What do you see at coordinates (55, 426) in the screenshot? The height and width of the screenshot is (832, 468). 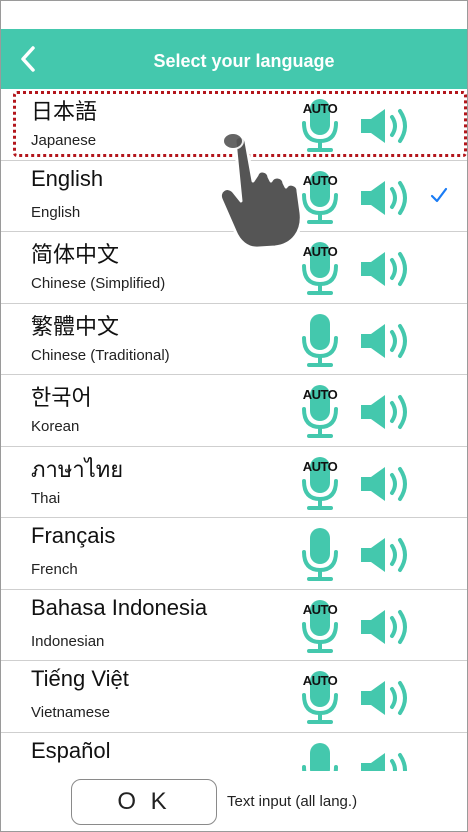 I see `language-english-name: Korean` at bounding box center [55, 426].